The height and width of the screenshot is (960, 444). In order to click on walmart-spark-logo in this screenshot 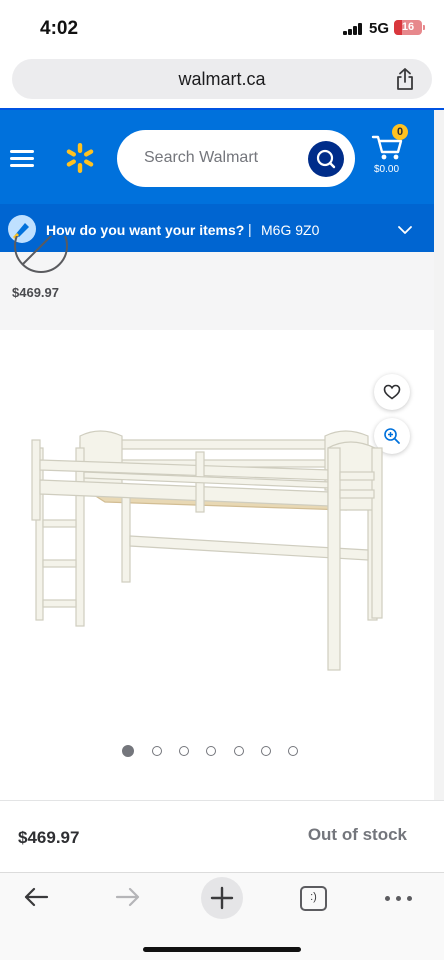, I will do `click(80, 158)`.